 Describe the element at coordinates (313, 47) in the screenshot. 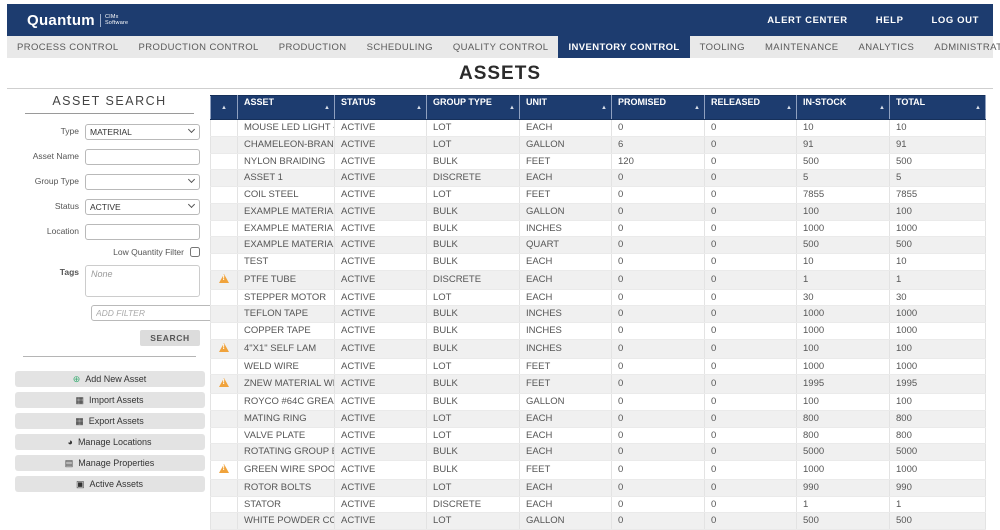

I see `nav-tab-production: PRODUCTION` at that location.